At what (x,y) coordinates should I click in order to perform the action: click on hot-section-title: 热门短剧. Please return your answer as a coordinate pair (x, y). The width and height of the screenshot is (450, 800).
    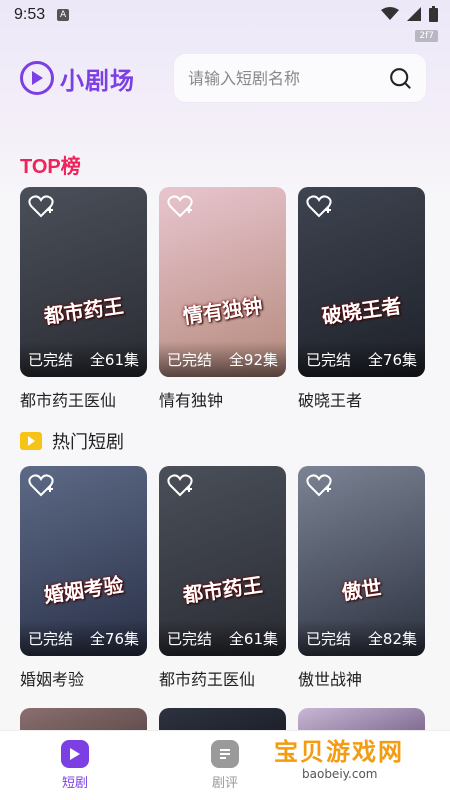
    Looking at the image, I should click on (72, 441).